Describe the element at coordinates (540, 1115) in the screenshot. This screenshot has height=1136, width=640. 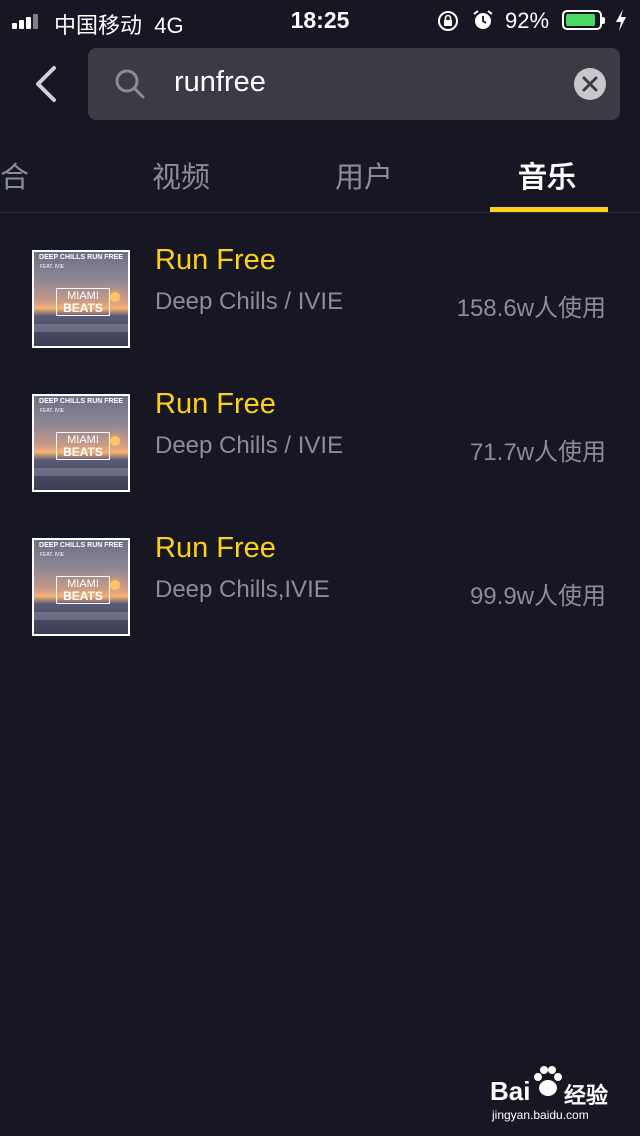
I see `watermark-url: jingyan.baidu.com` at that location.